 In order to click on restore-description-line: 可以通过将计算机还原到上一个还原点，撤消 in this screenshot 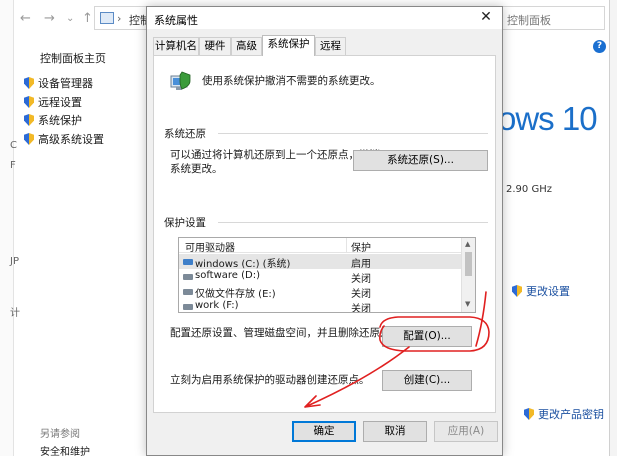, I will do `click(275, 155)`.